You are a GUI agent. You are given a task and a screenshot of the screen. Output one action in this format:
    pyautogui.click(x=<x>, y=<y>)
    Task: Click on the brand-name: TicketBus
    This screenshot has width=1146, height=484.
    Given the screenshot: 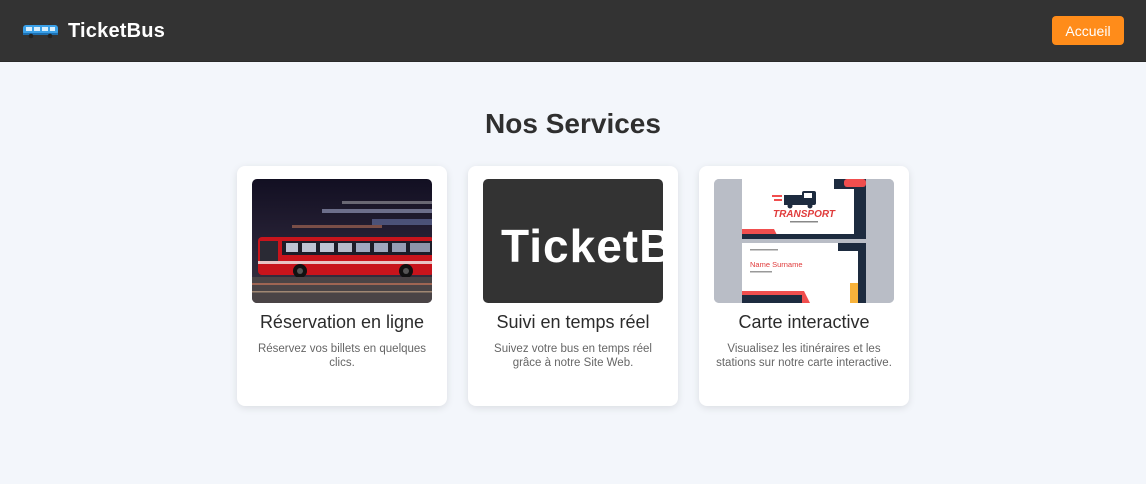 What is the action you would take?
    pyautogui.click(x=117, y=30)
    